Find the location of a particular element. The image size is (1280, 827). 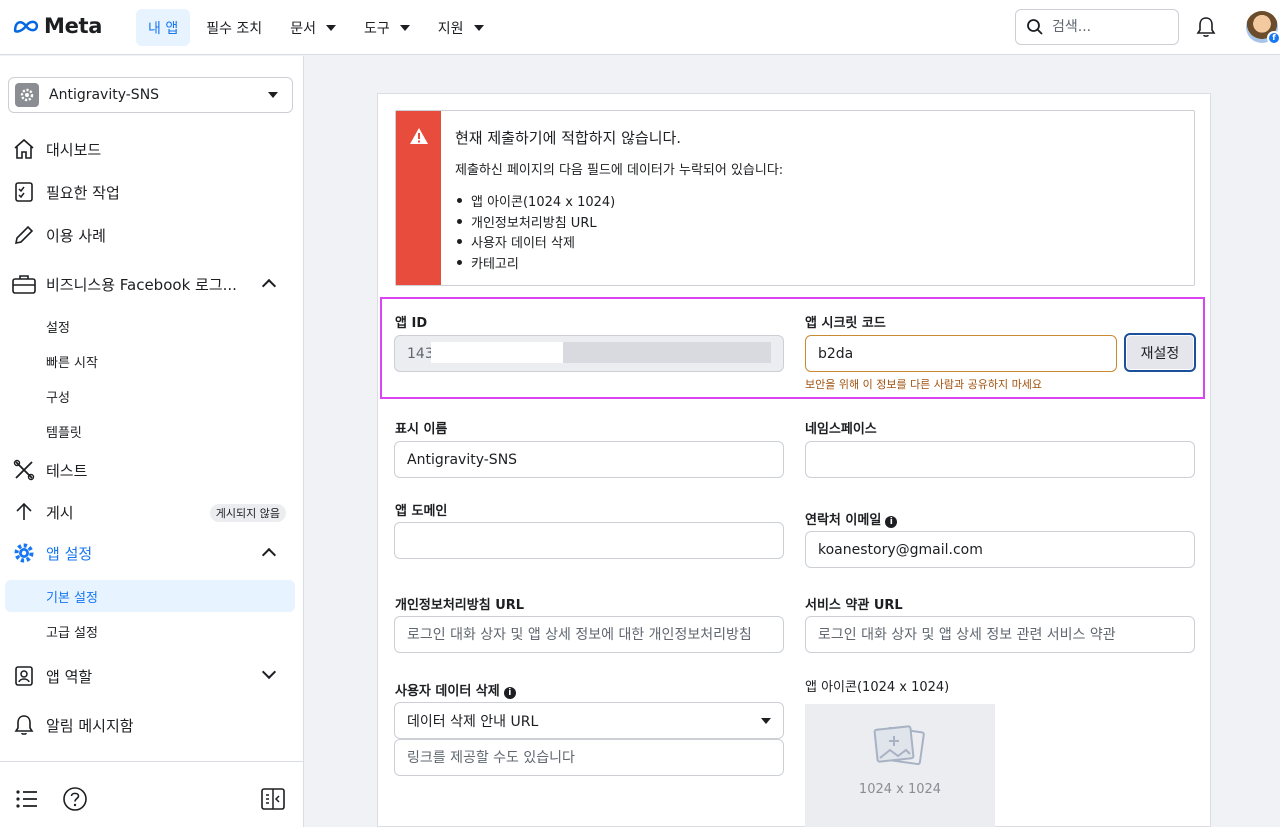

sidebar-item-label: 게시 is located at coordinates (60, 512).